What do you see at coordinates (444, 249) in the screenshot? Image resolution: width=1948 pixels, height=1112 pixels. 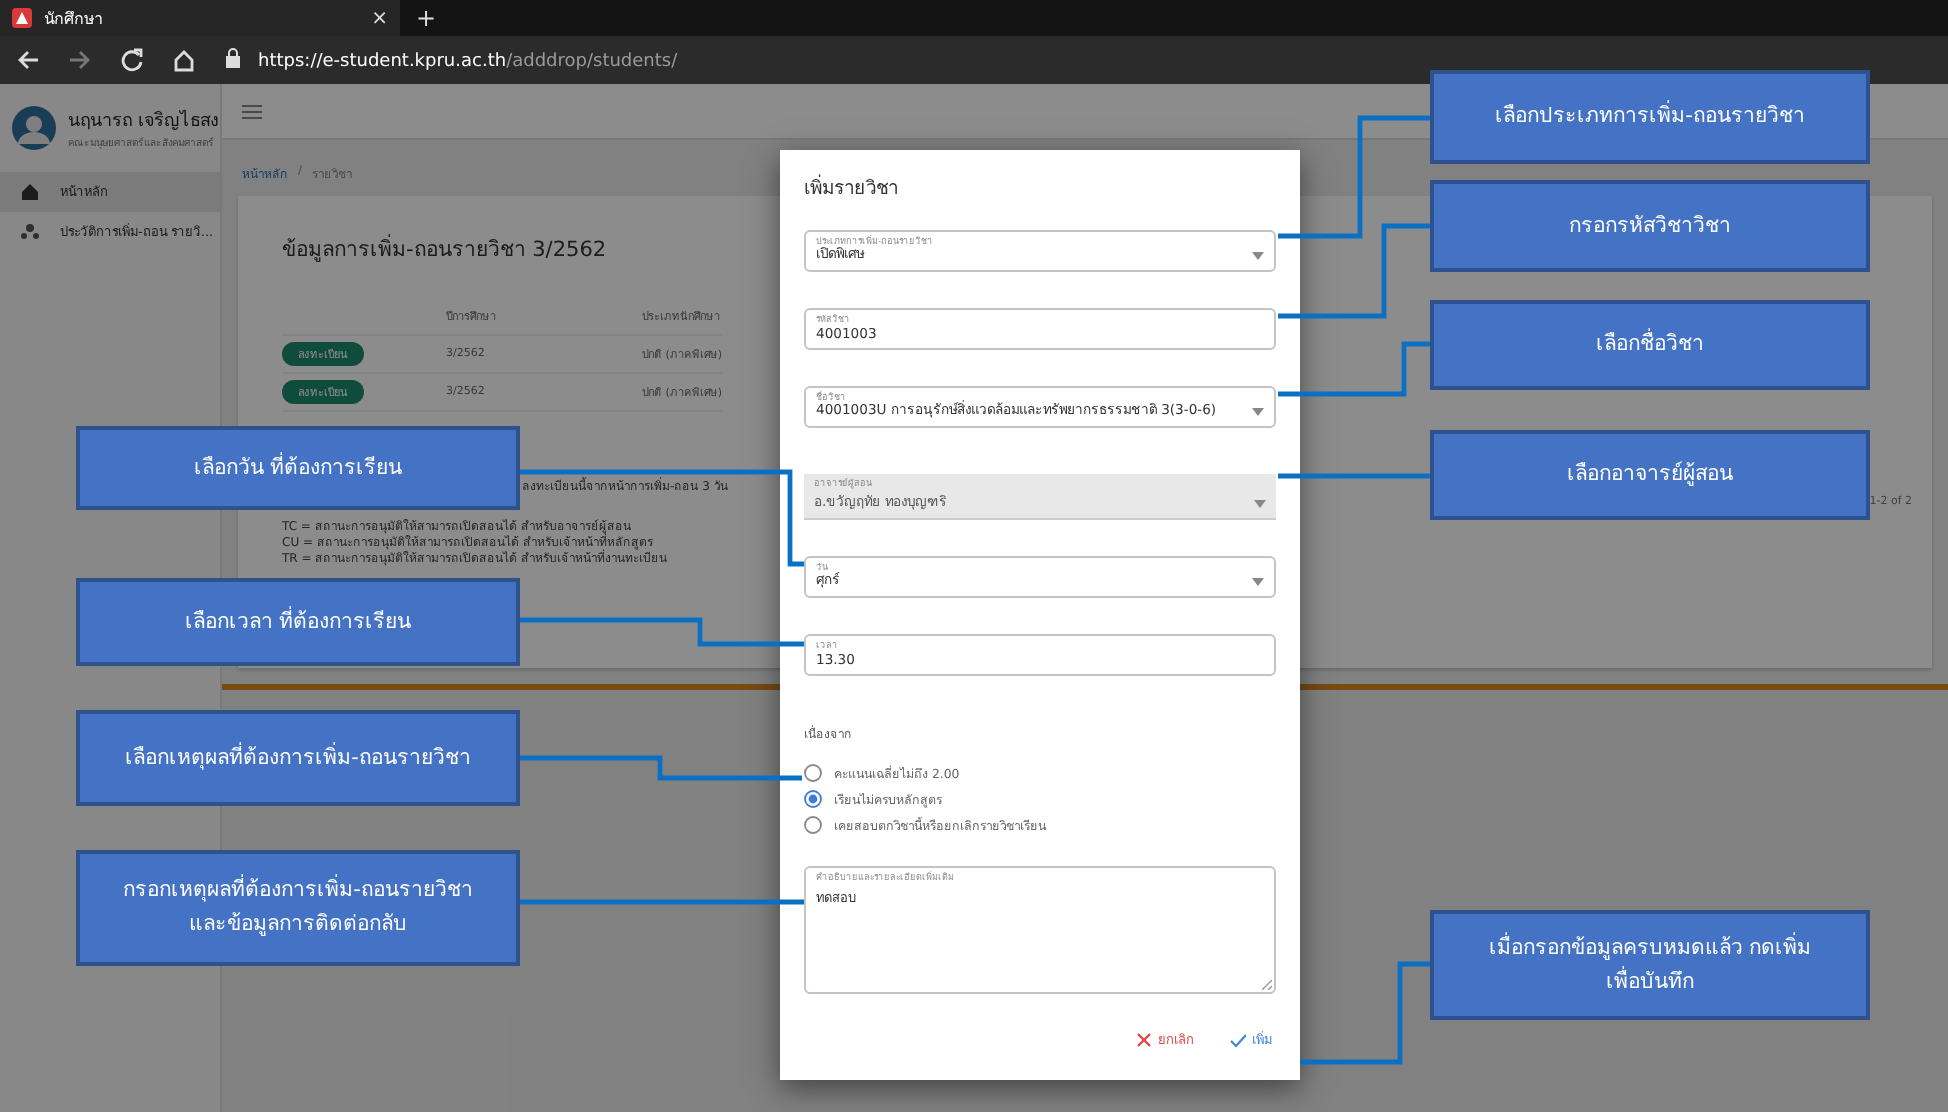 I see `card-title: ข้อมูลการเพิ่ม-ถอนรายวิชา 3/2562` at bounding box center [444, 249].